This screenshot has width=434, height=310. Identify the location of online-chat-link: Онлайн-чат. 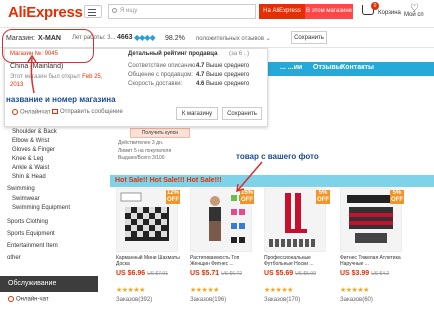
(28, 299).